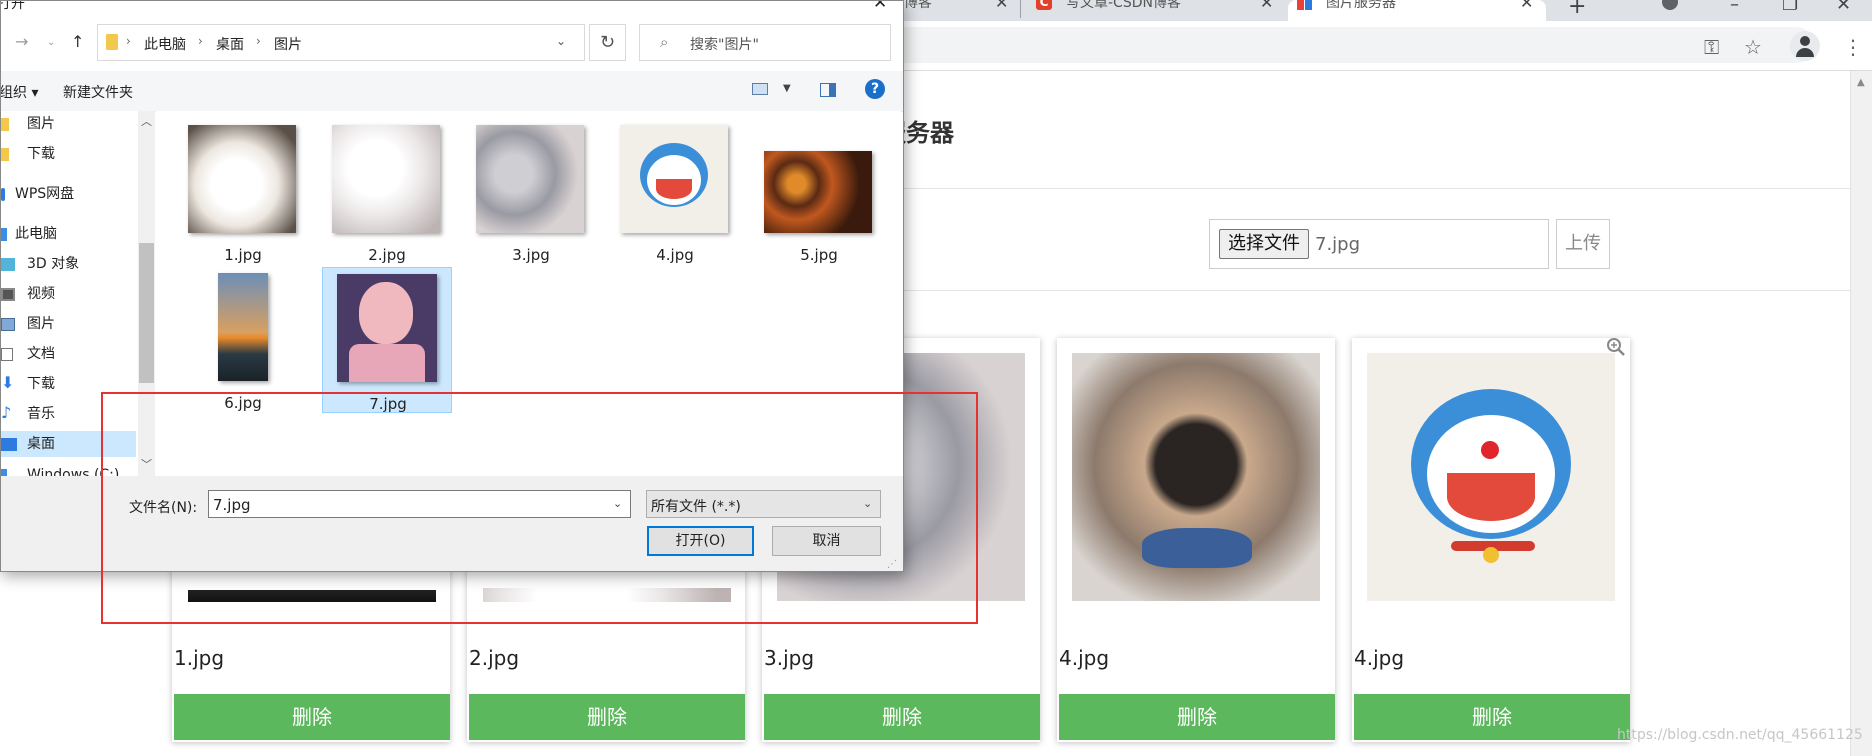 The width and height of the screenshot is (1872, 756). I want to click on breadcrumb-item: 此电脑, so click(165, 44).